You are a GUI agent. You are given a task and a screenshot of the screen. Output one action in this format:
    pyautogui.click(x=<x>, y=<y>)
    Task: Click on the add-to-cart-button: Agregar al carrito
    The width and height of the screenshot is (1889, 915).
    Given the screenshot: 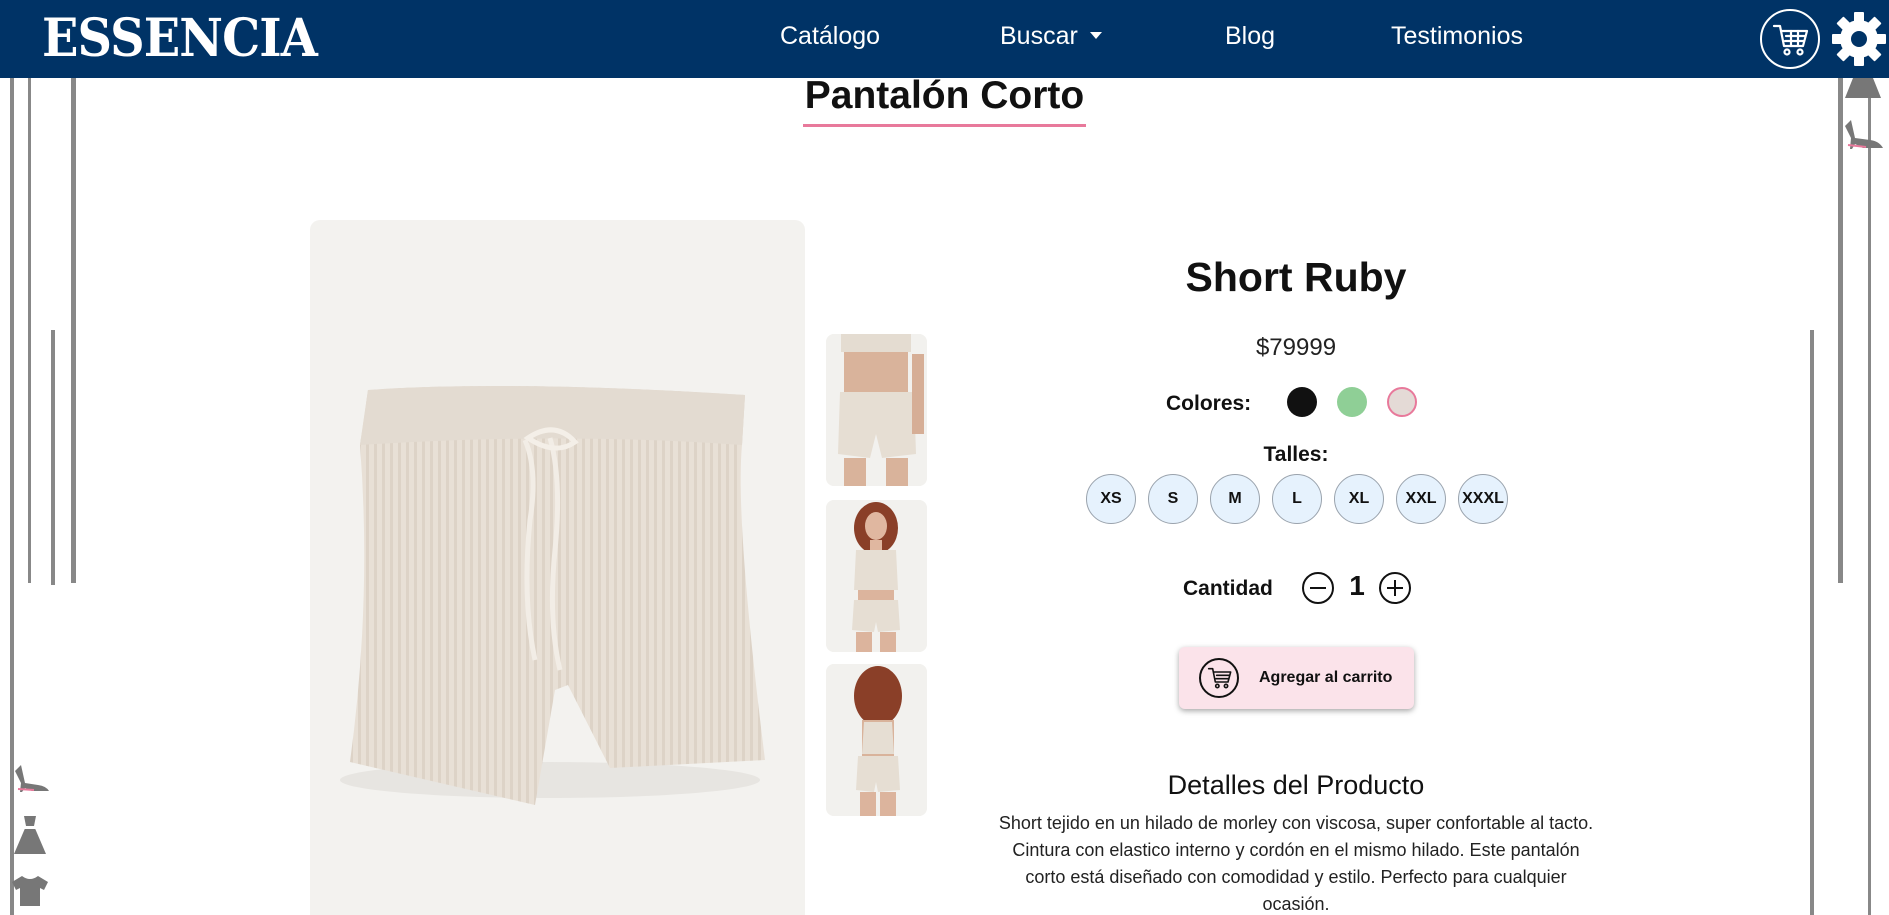 What is the action you would take?
    pyautogui.click(x=1296, y=678)
    